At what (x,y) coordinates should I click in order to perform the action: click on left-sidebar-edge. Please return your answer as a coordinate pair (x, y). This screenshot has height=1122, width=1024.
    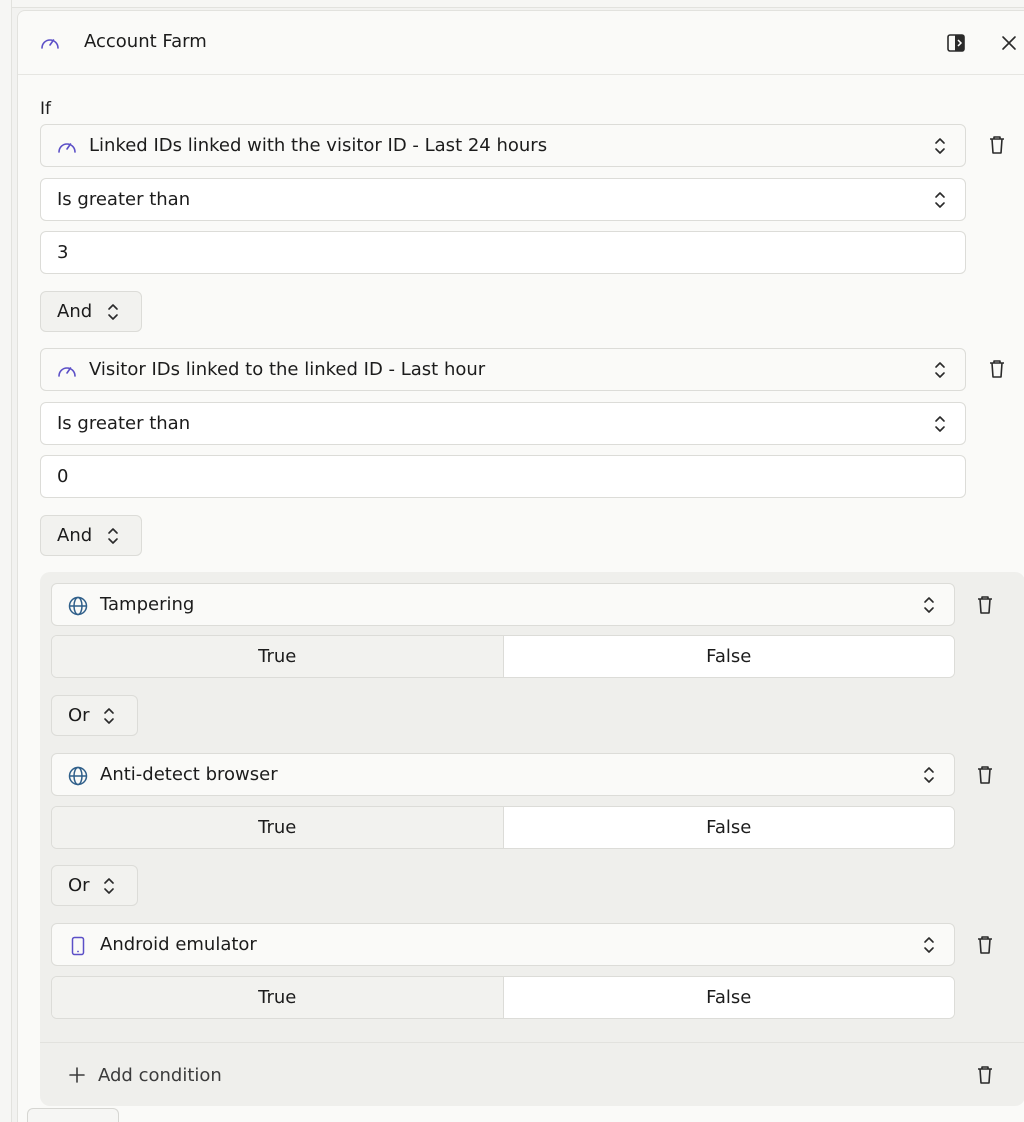
    Looking at the image, I should click on (6, 561).